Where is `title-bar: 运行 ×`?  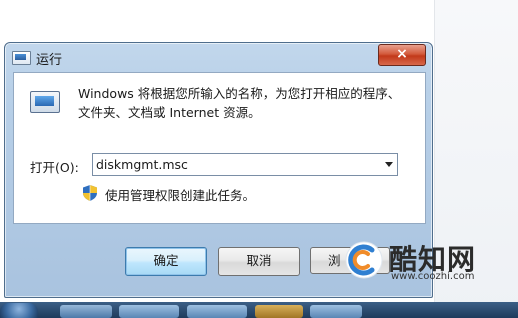 title-bar: 运行 × is located at coordinates (218, 57).